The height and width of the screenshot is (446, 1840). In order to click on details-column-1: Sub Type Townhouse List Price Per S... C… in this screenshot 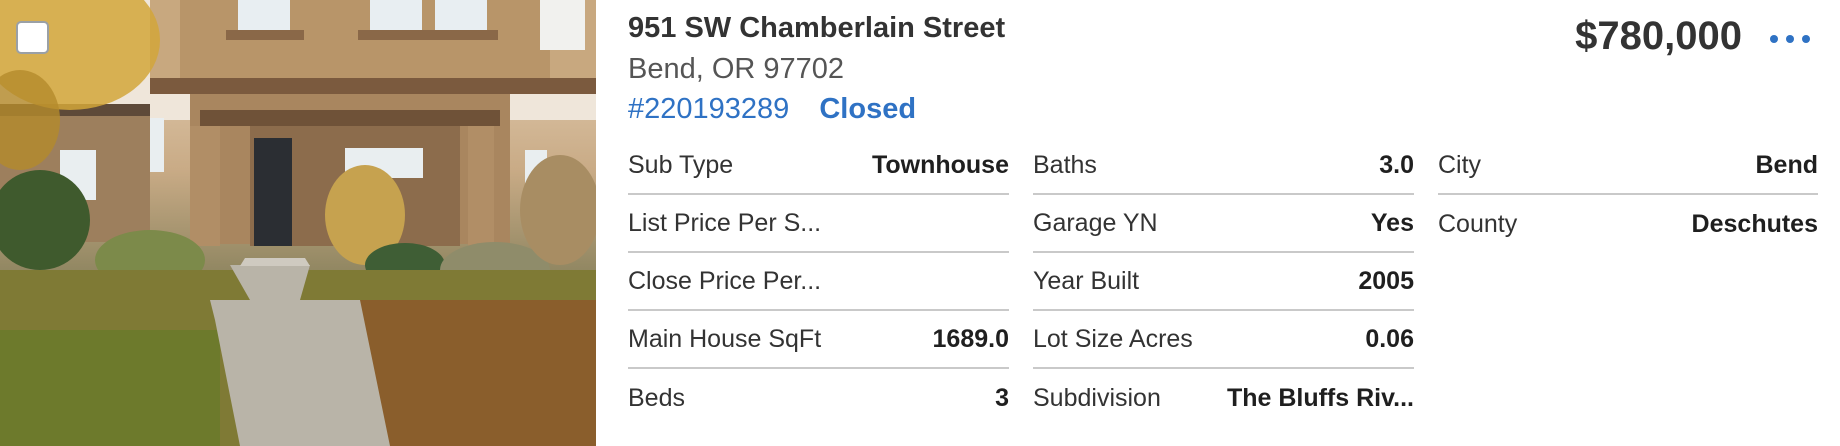, I will do `click(818, 283)`.